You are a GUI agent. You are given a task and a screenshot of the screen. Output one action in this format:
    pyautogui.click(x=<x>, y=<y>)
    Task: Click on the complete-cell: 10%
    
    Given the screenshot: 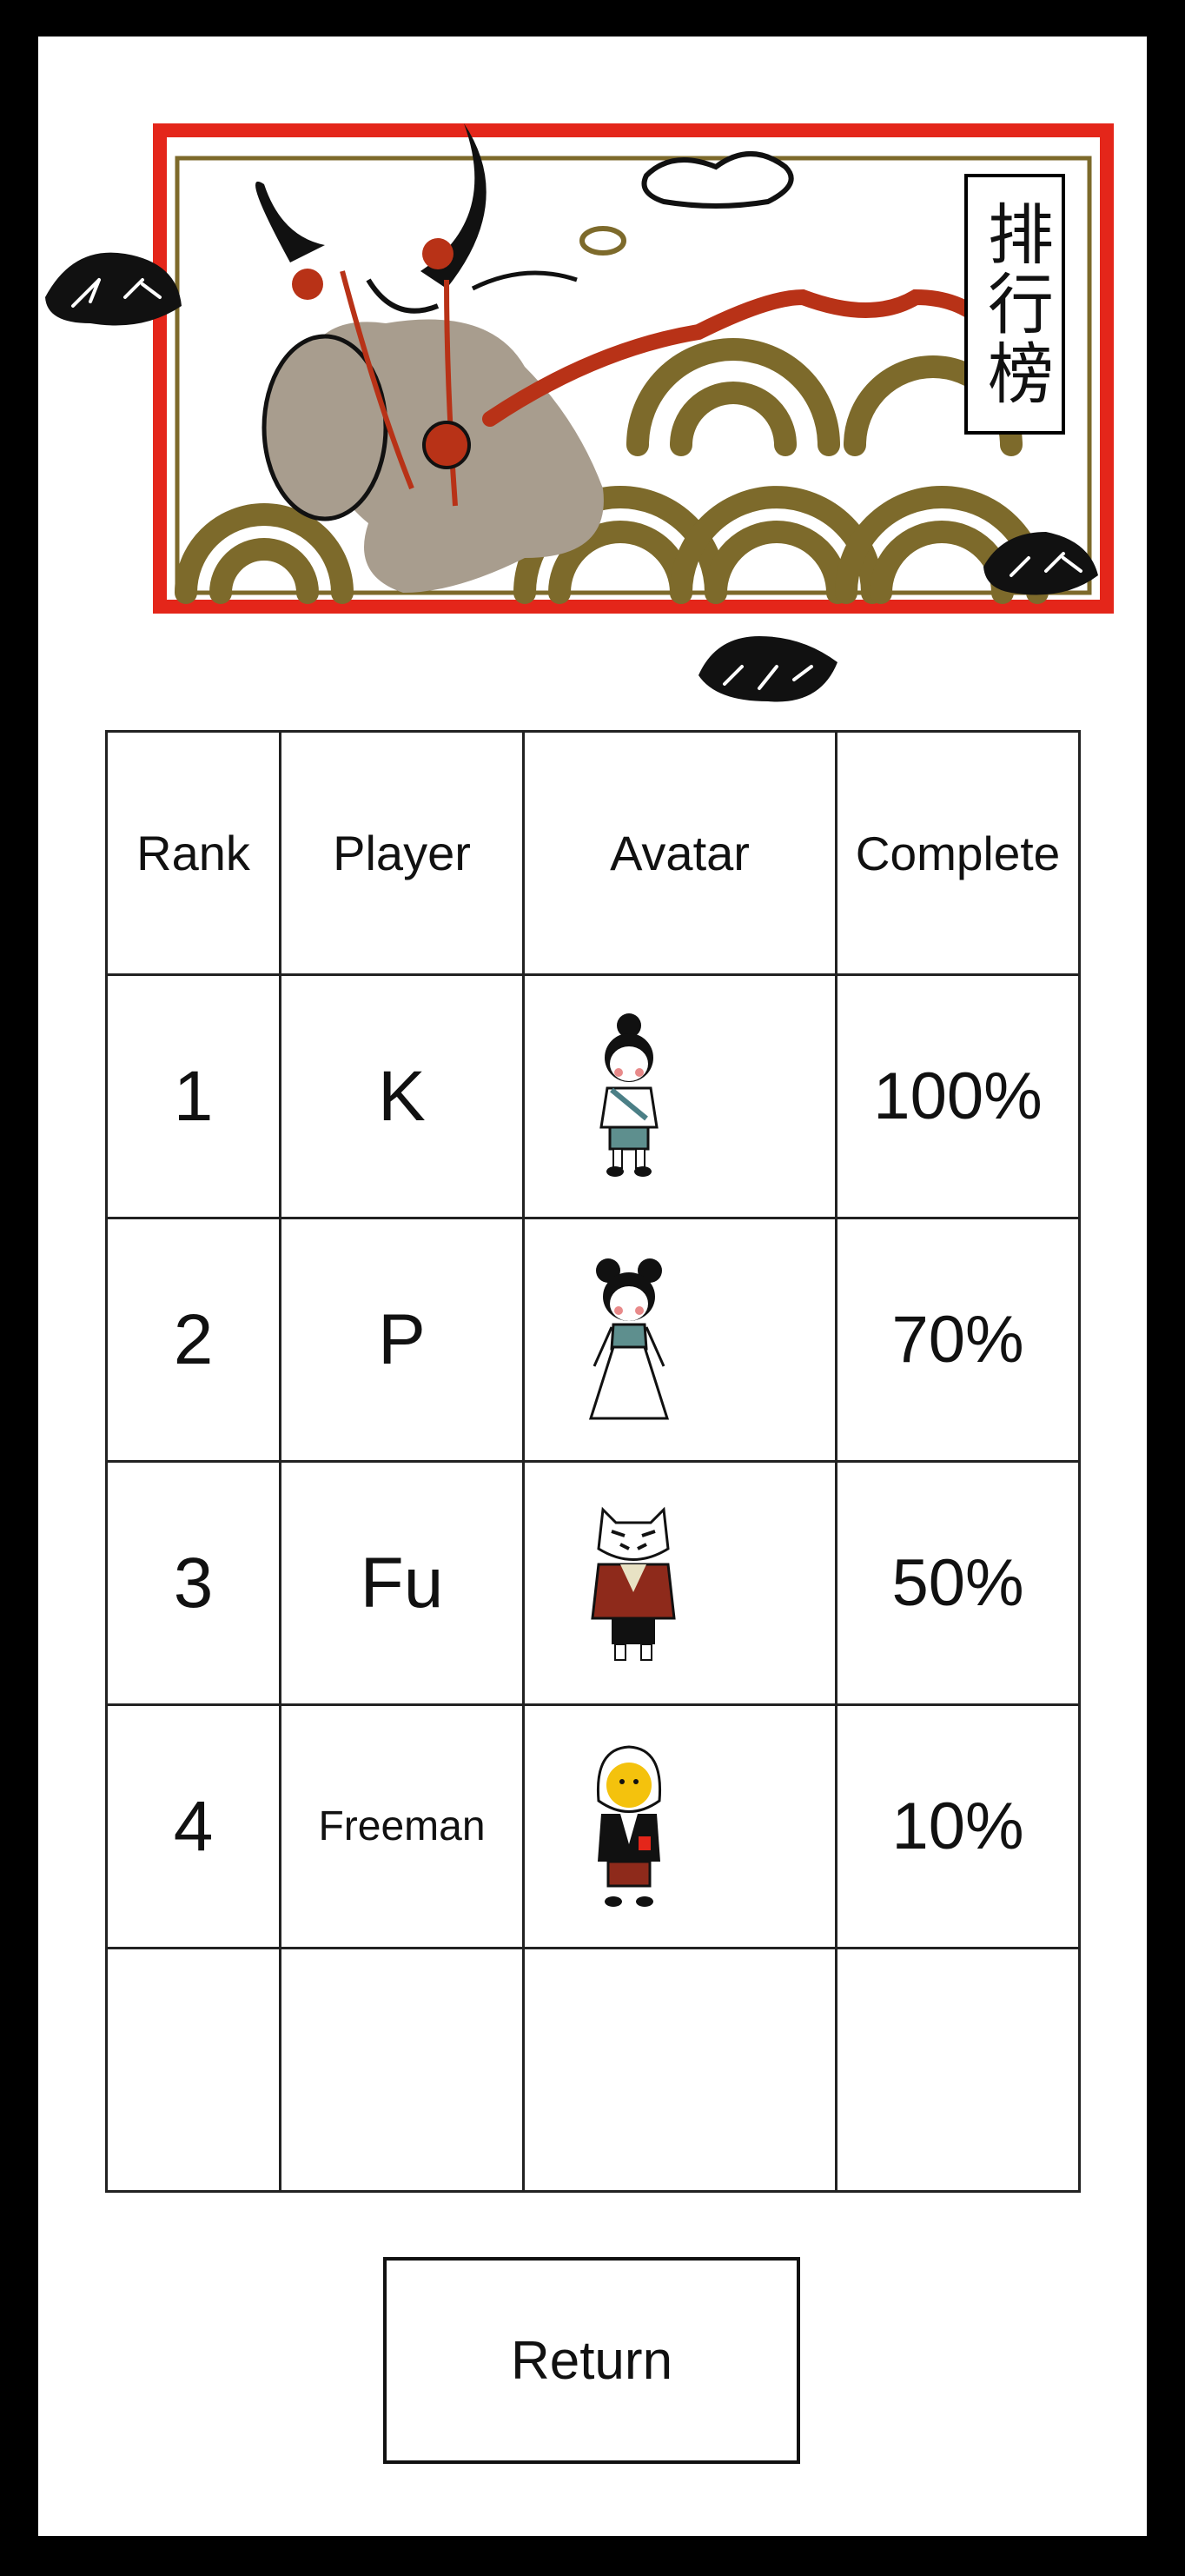 What is the action you would take?
    pyautogui.click(x=958, y=1826)
    